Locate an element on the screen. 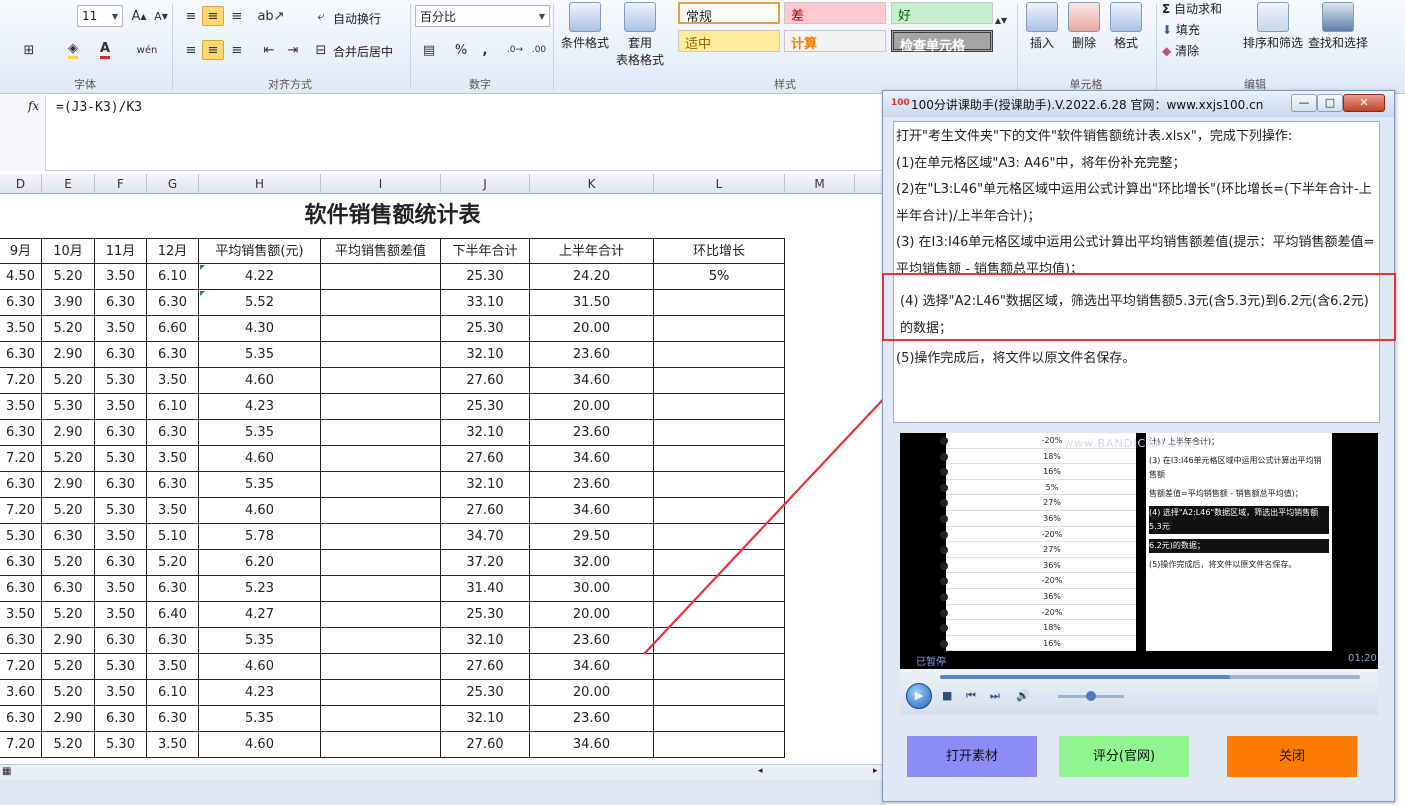 The image size is (1405, 805). header-cell: 环比增长 is located at coordinates (719, 251).